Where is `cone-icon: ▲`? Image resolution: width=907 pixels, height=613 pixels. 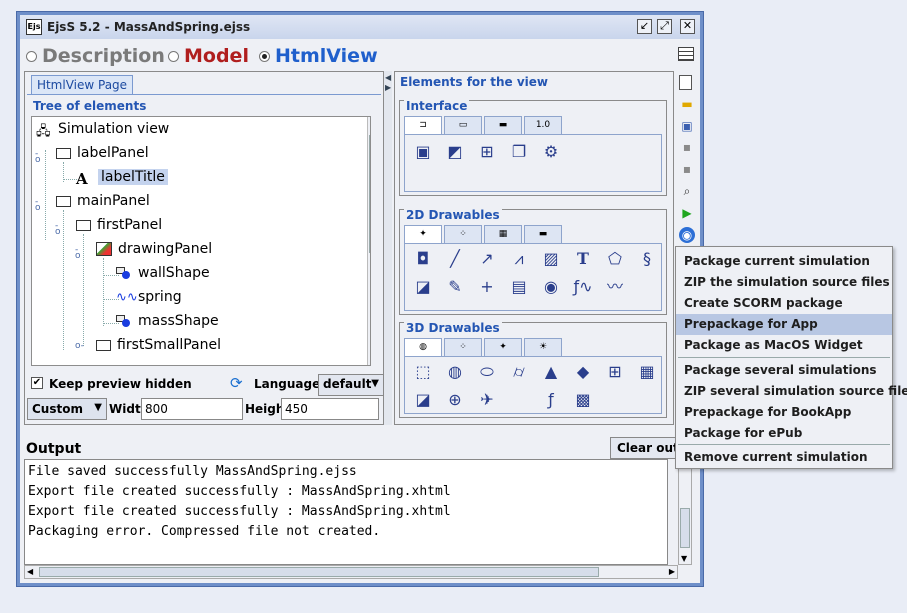
cone-icon: ▲ is located at coordinates (551, 372).